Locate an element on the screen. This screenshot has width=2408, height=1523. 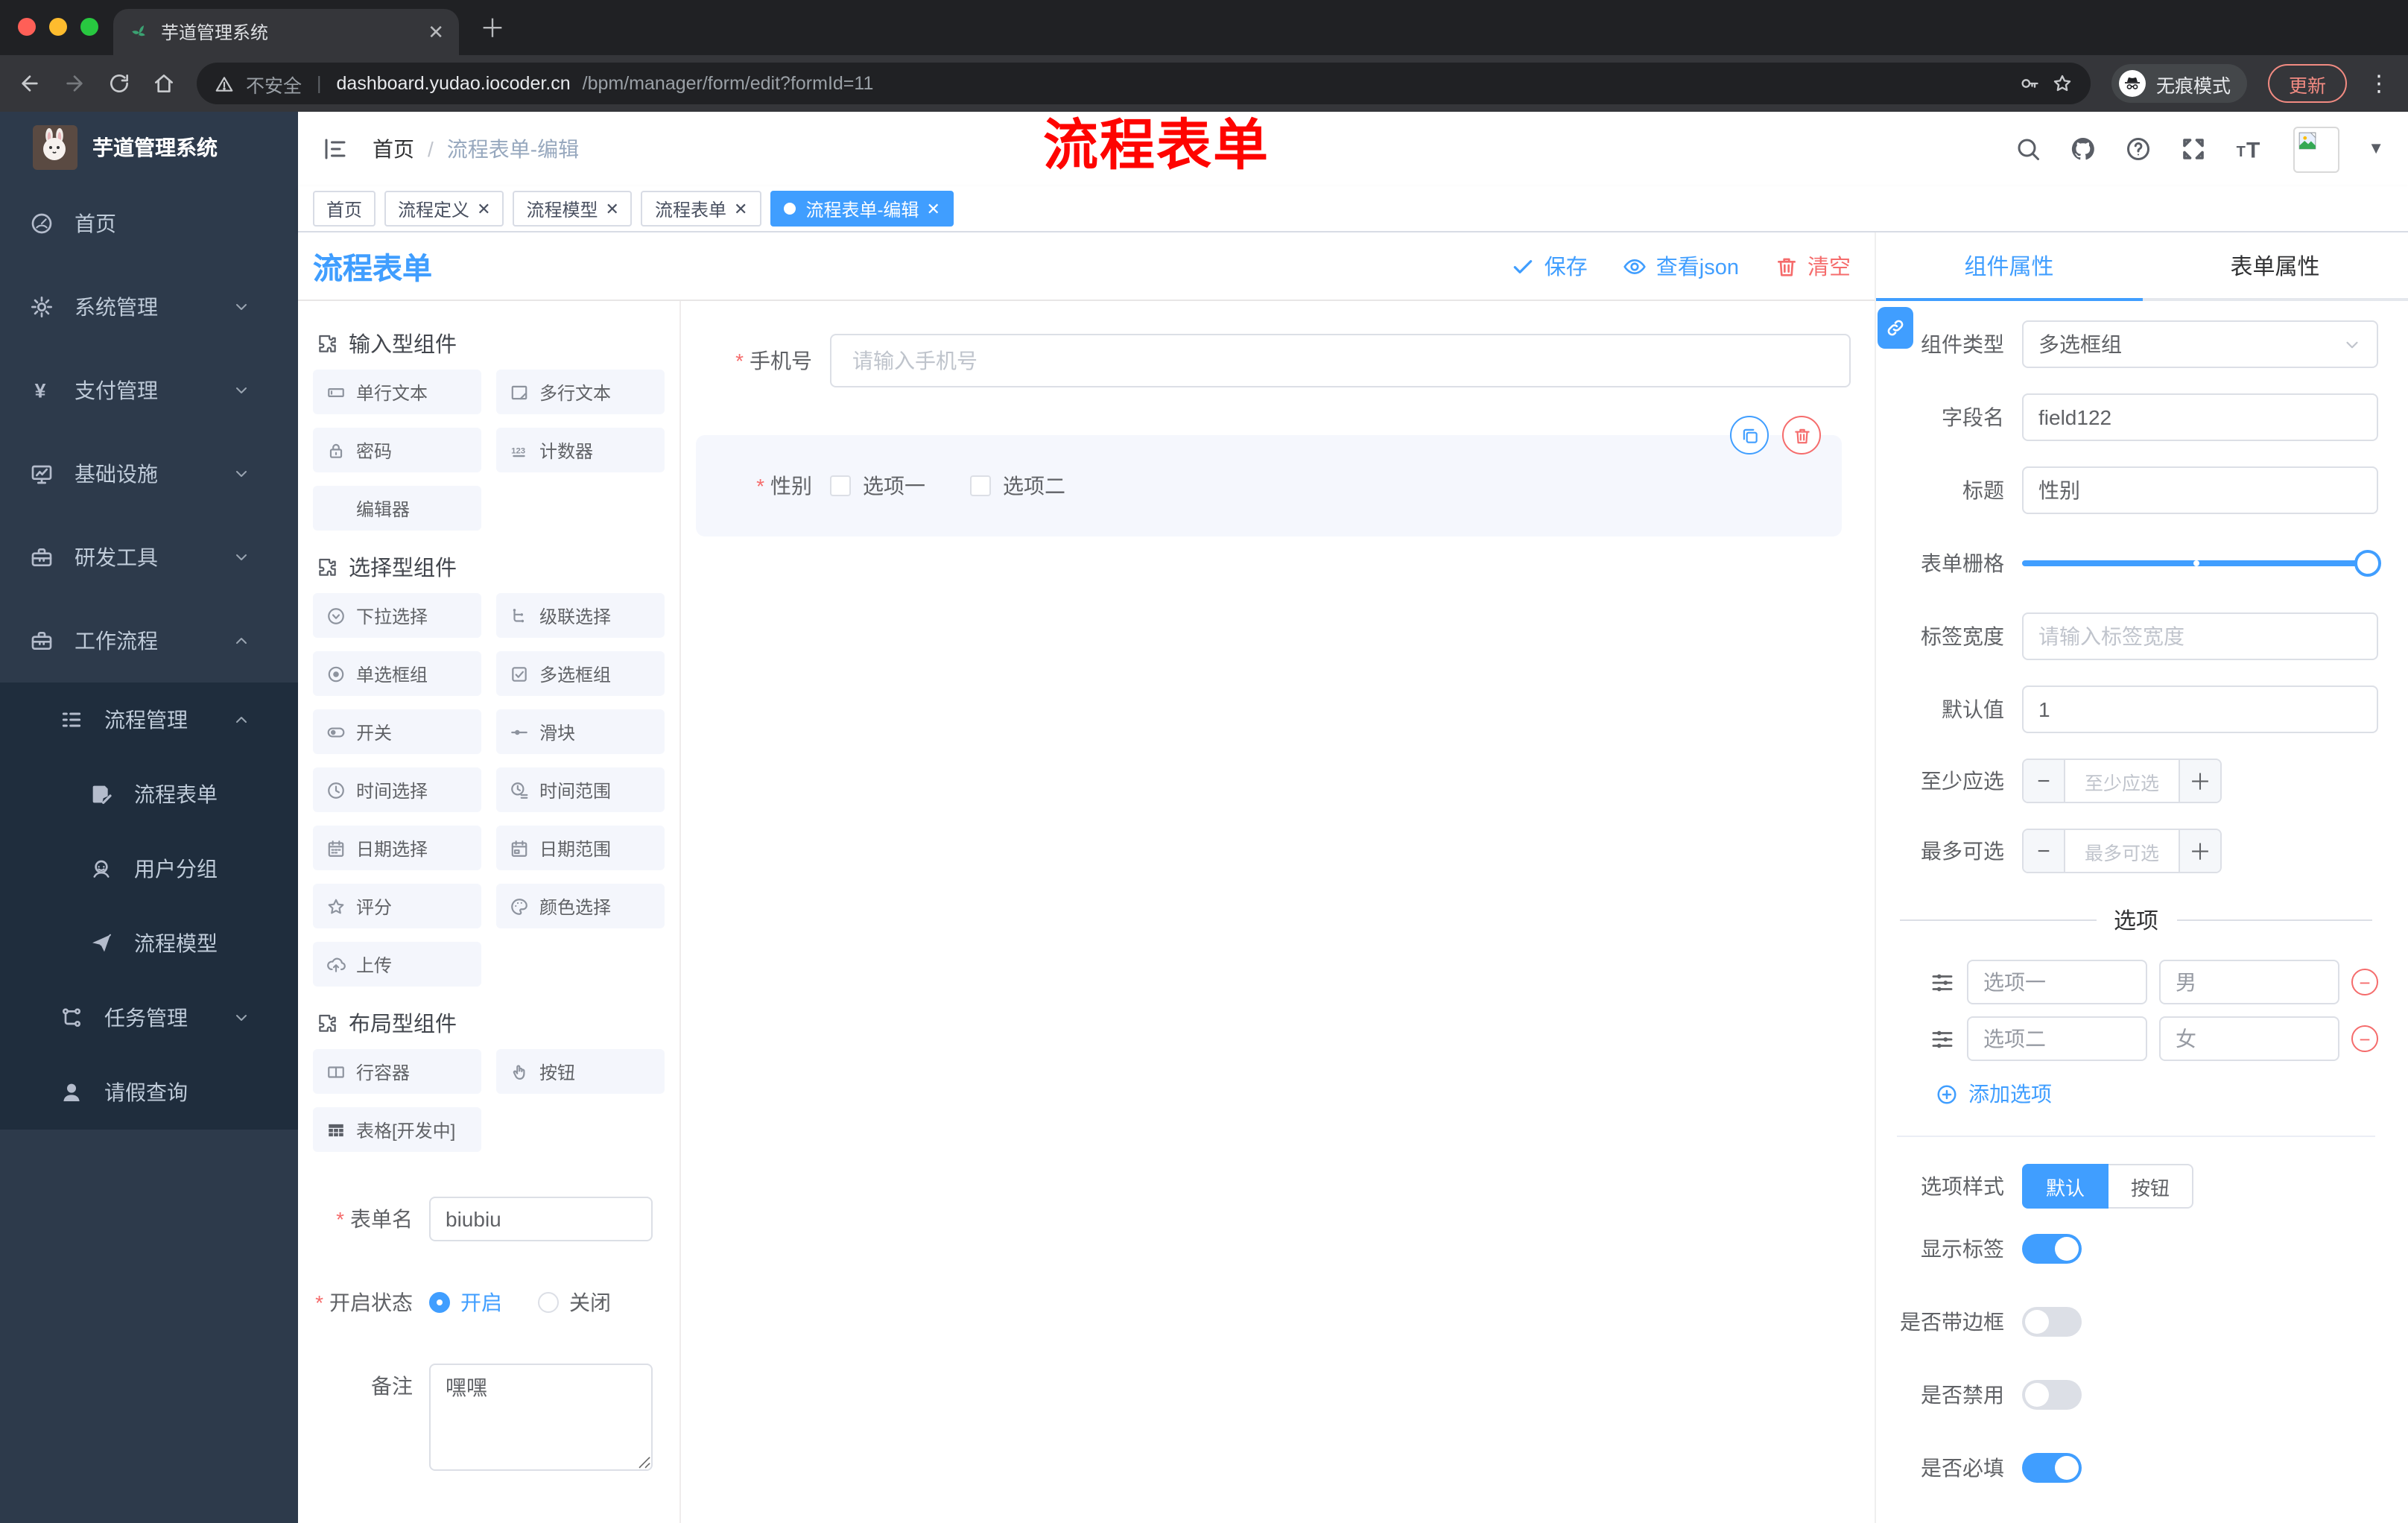
fullscreen-icon is located at coordinates (2193, 149).